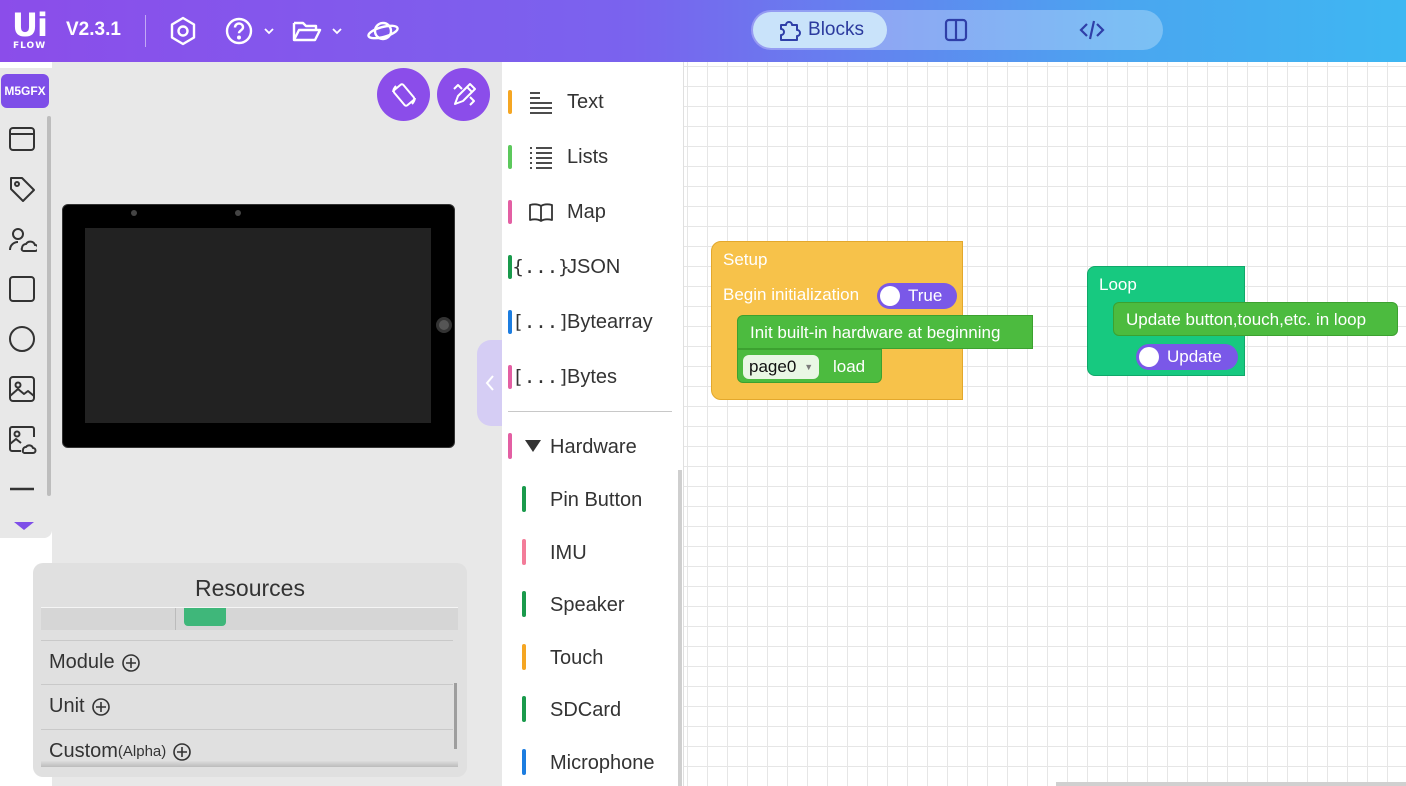 The height and width of the screenshot is (786, 1406). I want to click on page-load-block: page0 ▼ load, so click(809, 366).